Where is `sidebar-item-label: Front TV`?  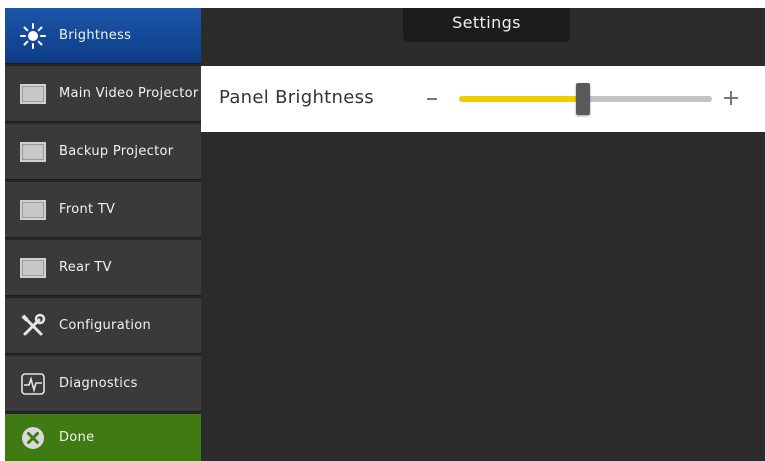 sidebar-item-label: Front TV is located at coordinates (87, 209).